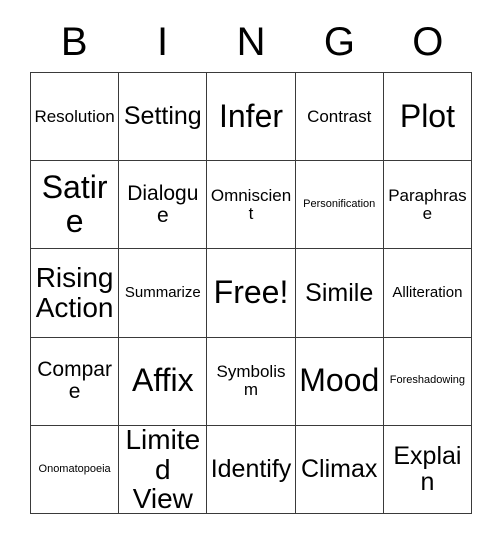 This screenshot has width=500, height=544. Describe the element at coordinates (163, 470) in the screenshot. I see `bingo-cell: Limited View` at that location.